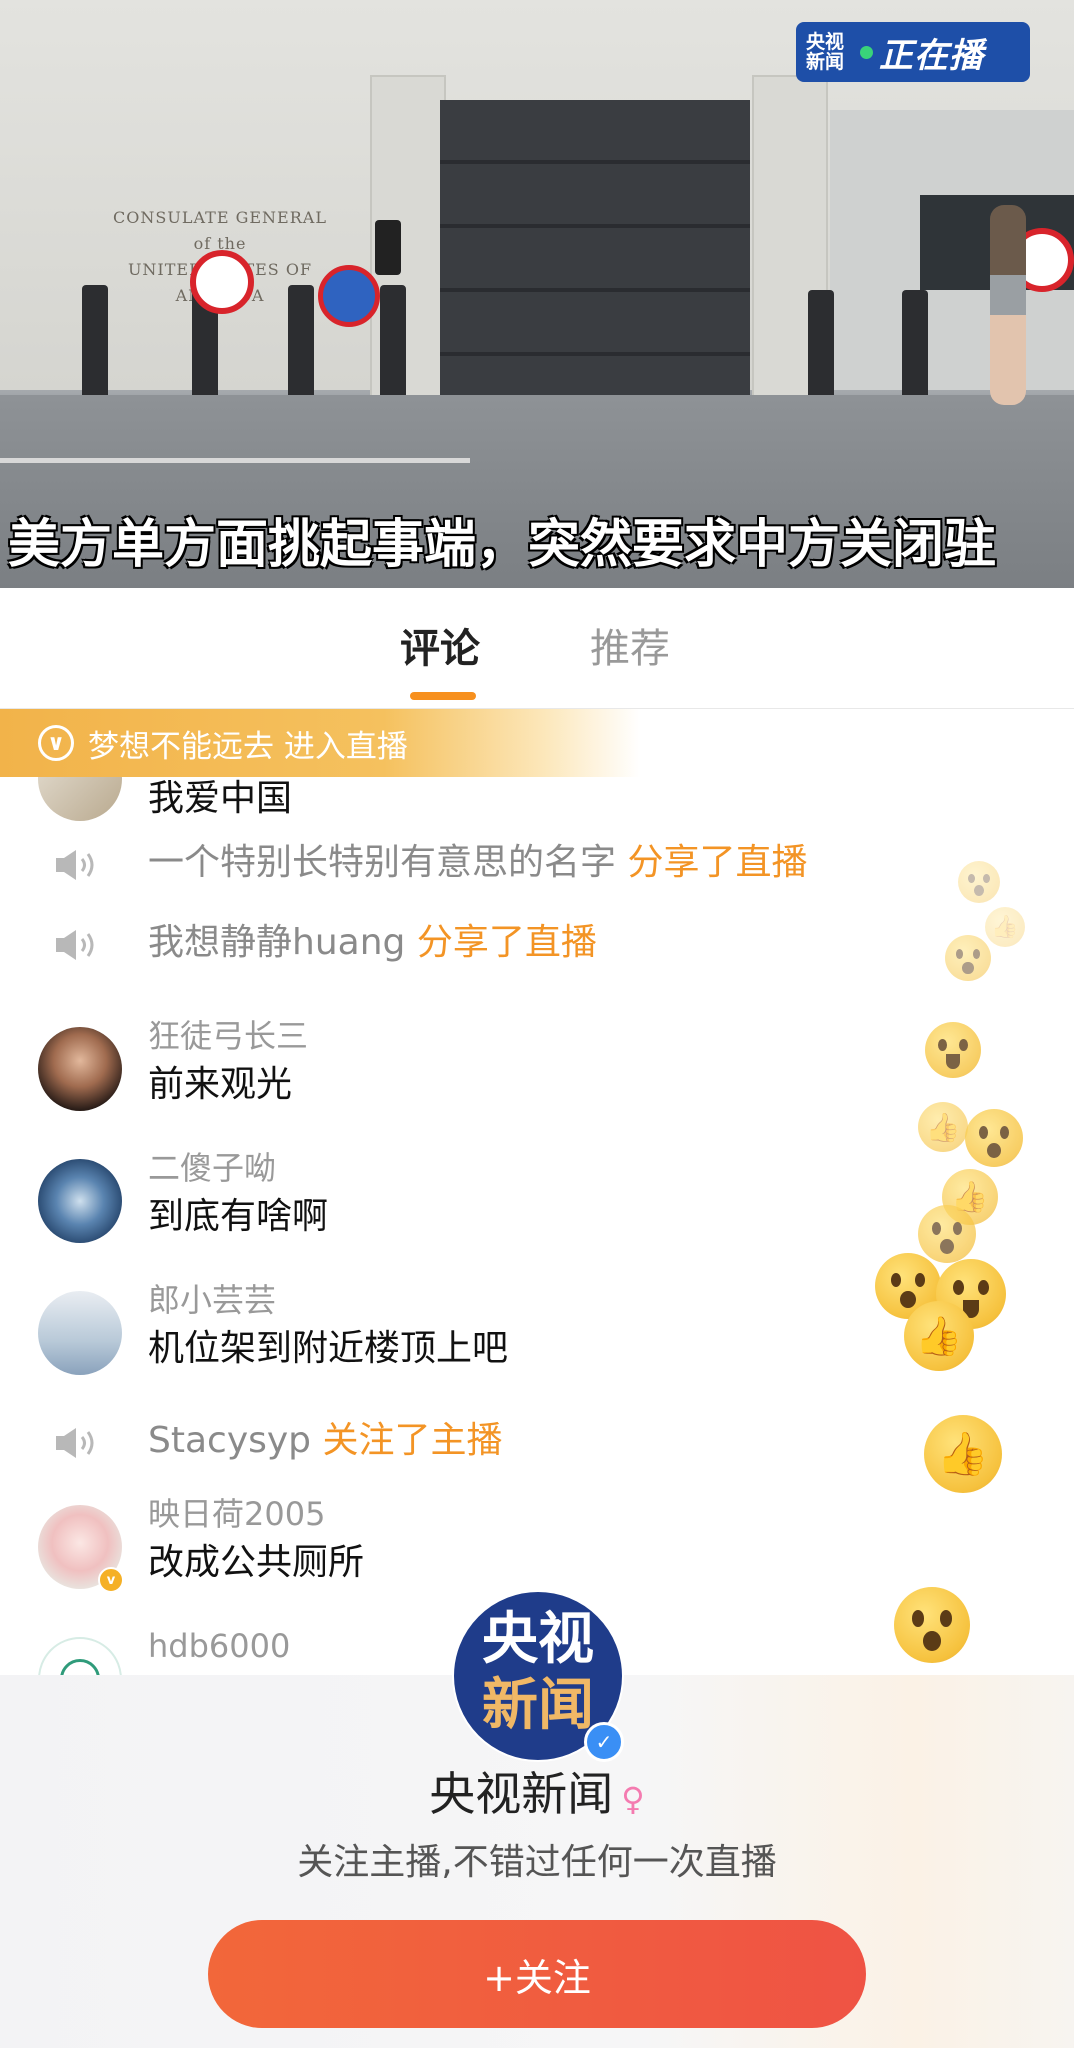  Describe the element at coordinates (228, 1036) in the screenshot. I see `comment-username: 狂徒弓长三` at that location.